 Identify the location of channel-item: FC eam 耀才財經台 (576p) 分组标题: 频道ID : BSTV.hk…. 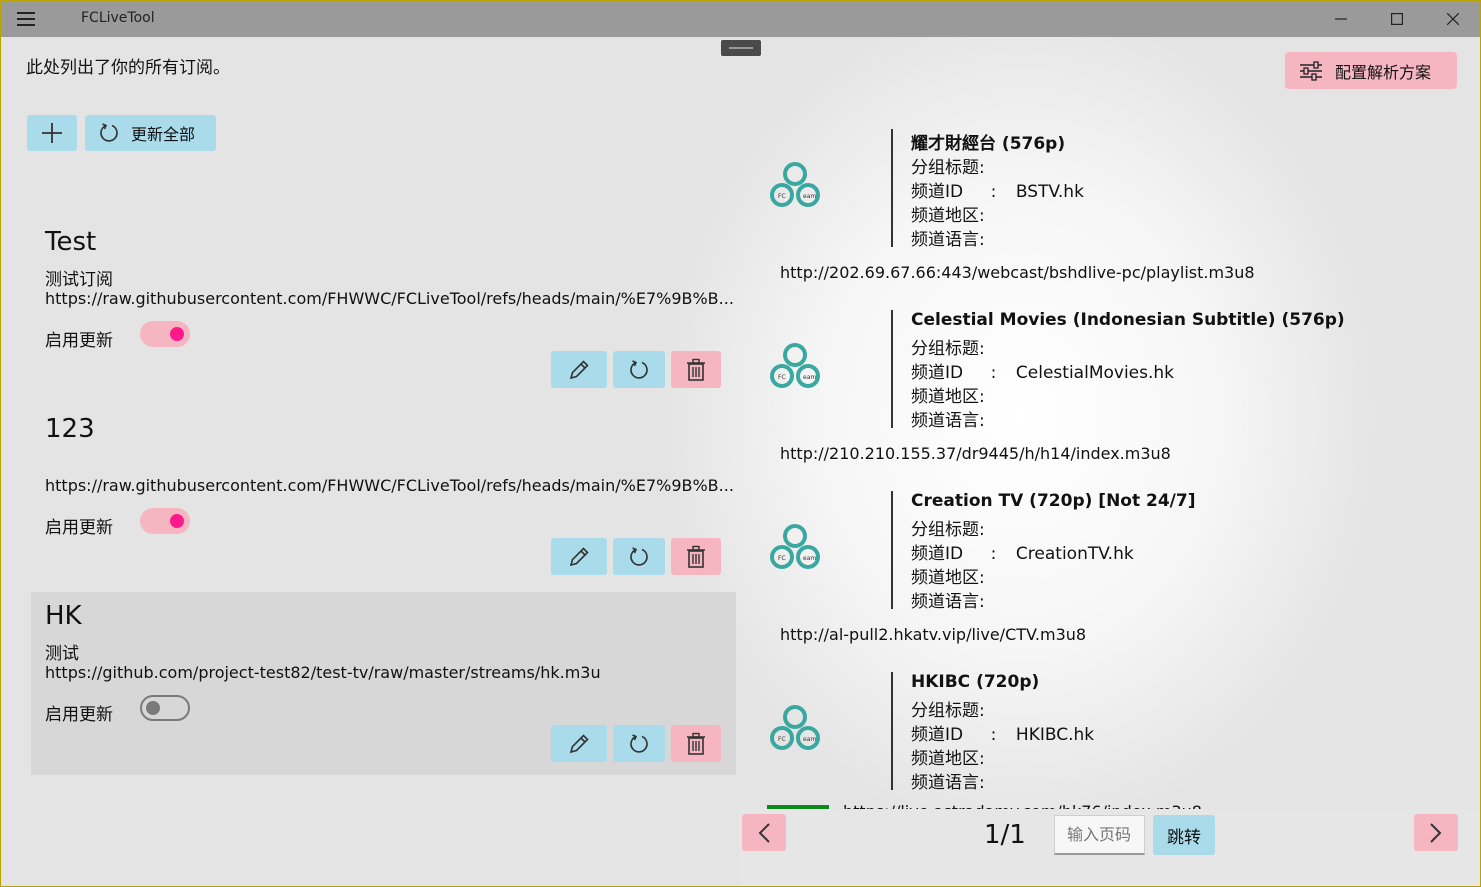
(1111, 219).